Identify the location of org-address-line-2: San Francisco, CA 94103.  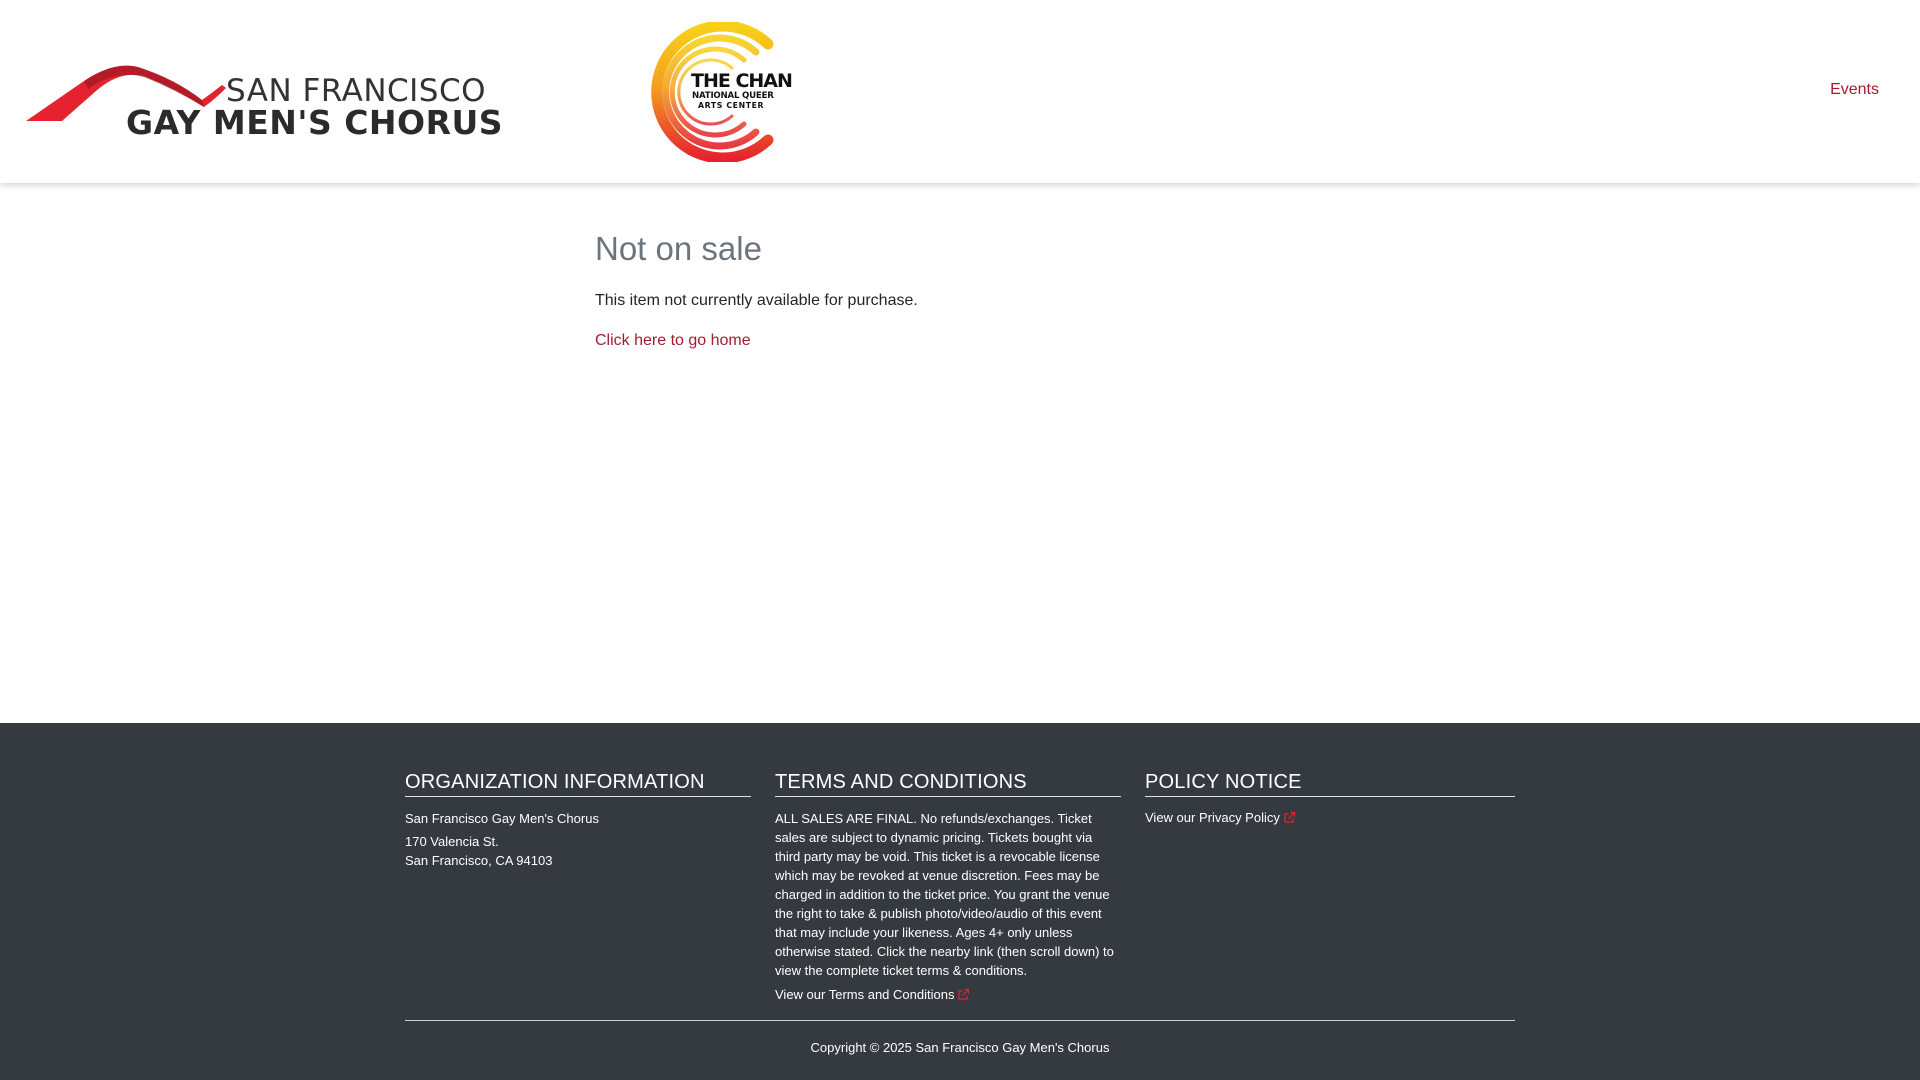
(479, 860).